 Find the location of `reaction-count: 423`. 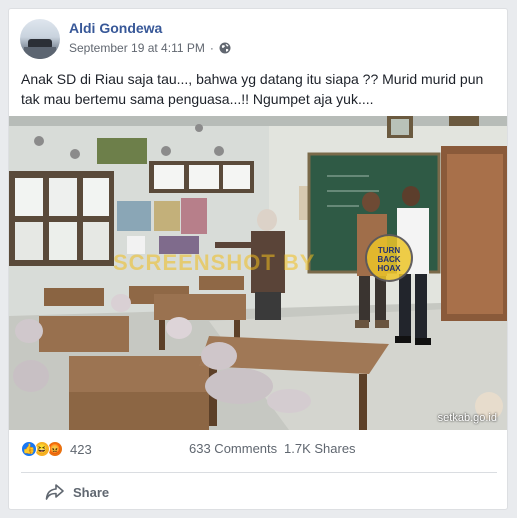

reaction-count: 423 is located at coordinates (81, 449).